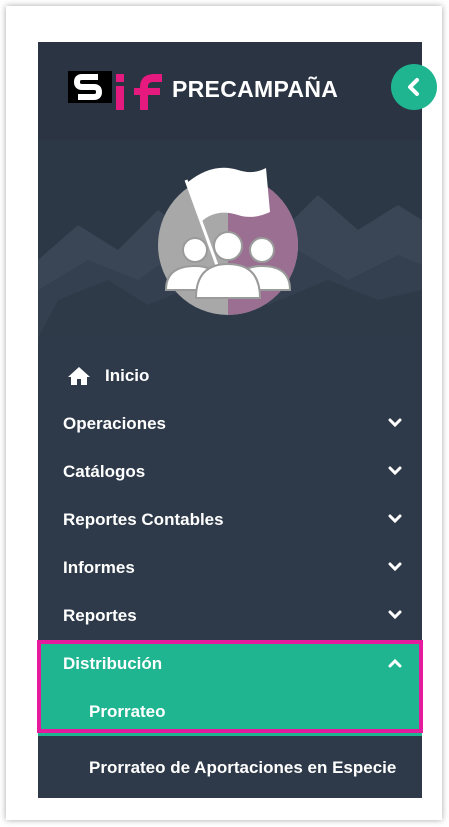  I want to click on submenu-item-prorrateo-aportaciones-especie: Prorrateo de Aportaciones en Especie, so click(230, 768).